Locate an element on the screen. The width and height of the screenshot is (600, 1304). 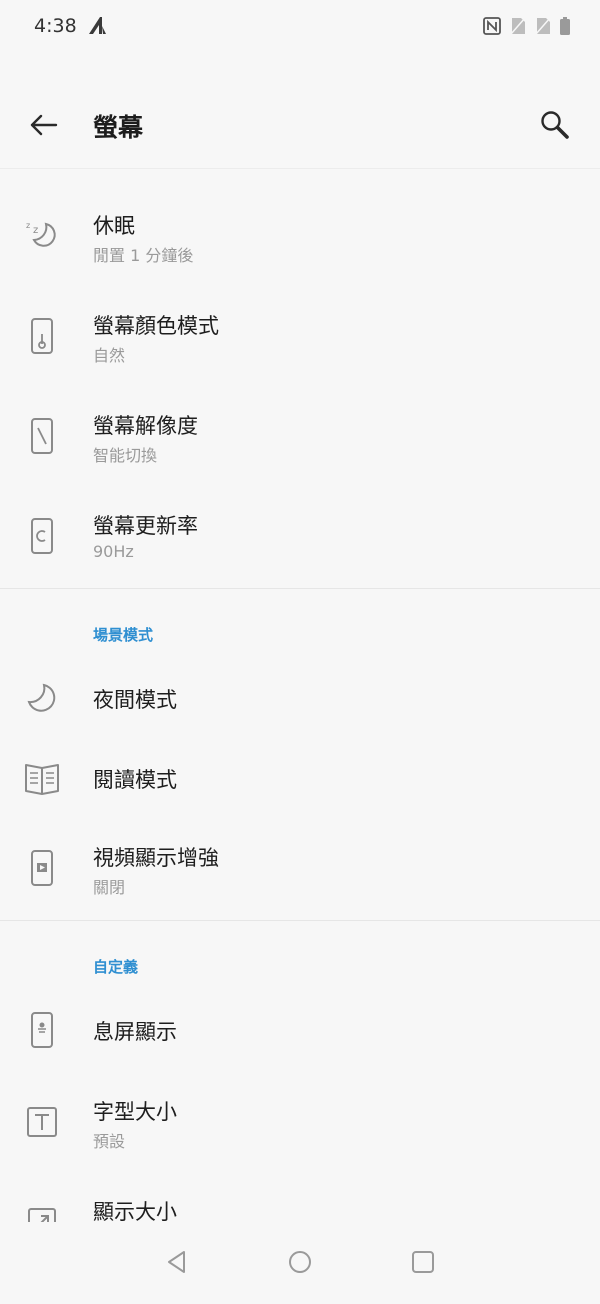
status-time: 4:38 is located at coordinates (55, 26).